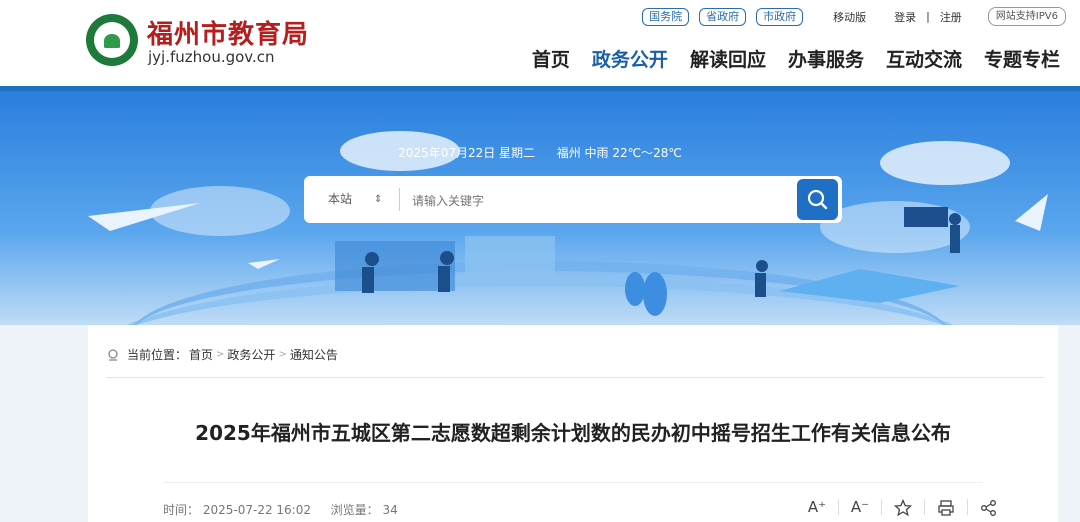 The width and height of the screenshot is (1080, 522). What do you see at coordinates (630, 58) in the screenshot?
I see `nav-item-gov-affairs: 政务公开` at bounding box center [630, 58].